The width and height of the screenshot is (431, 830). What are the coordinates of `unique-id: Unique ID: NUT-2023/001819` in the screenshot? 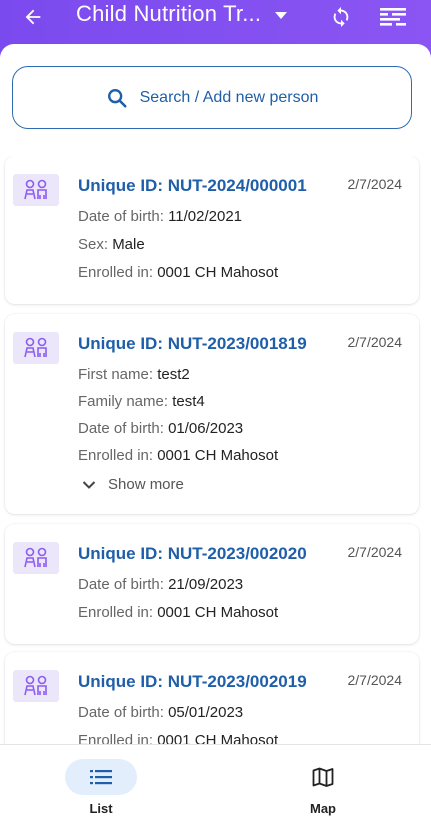 It's located at (192, 343).